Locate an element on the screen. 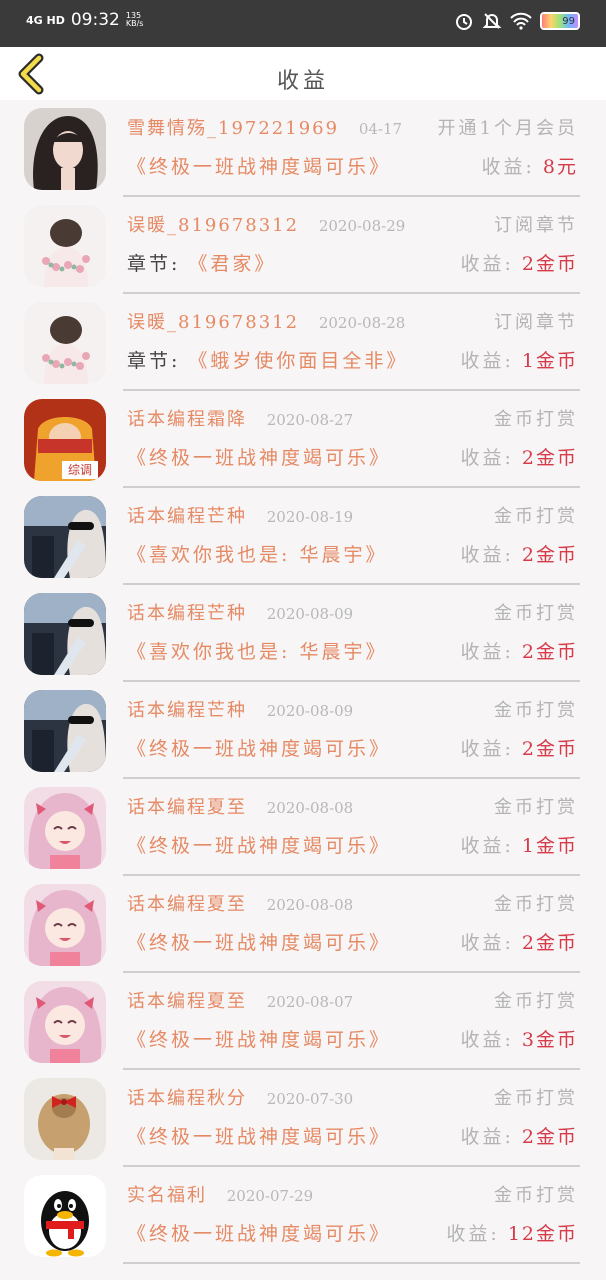  battery-icon: 99 is located at coordinates (560, 21).